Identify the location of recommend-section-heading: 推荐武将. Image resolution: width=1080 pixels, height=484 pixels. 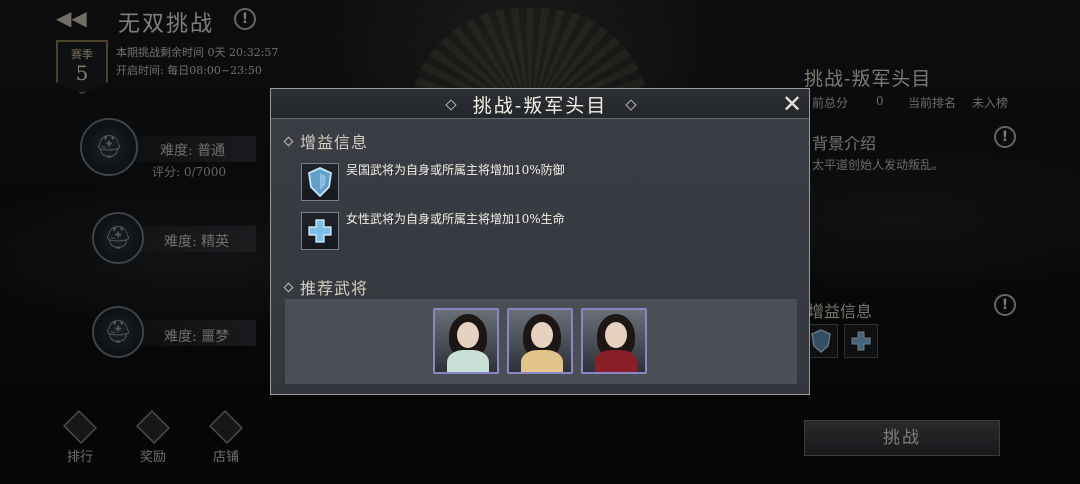
(326, 287).